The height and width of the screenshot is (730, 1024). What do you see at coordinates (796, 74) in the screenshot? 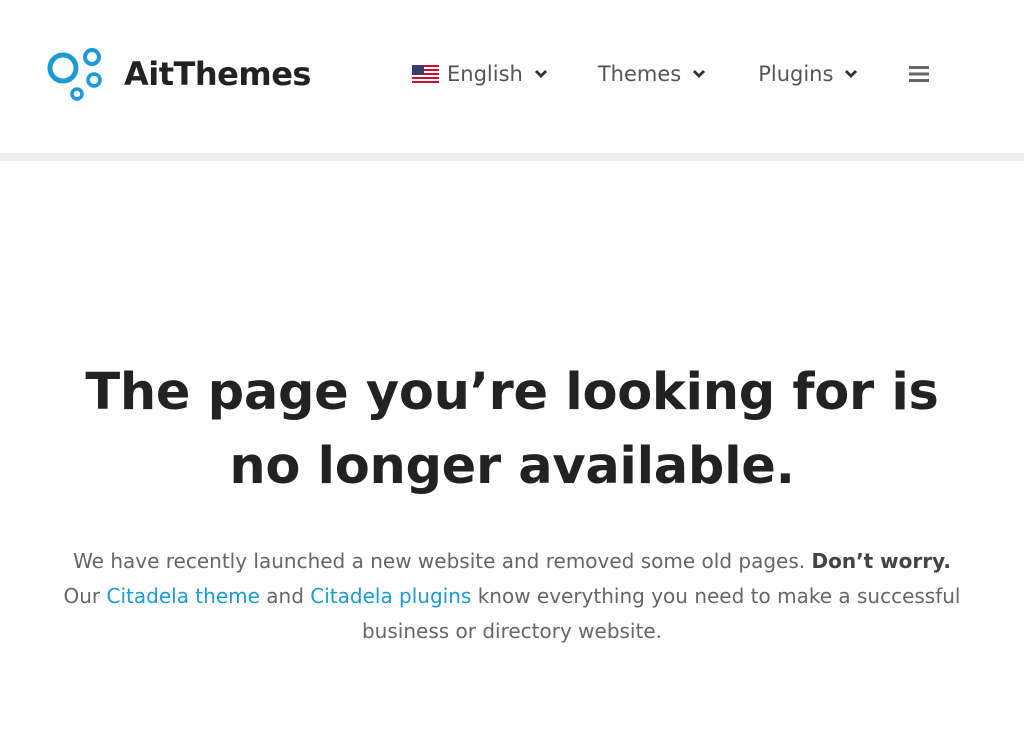
I see `nav-plugins-label: Plugins` at bounding box center [796, 74].